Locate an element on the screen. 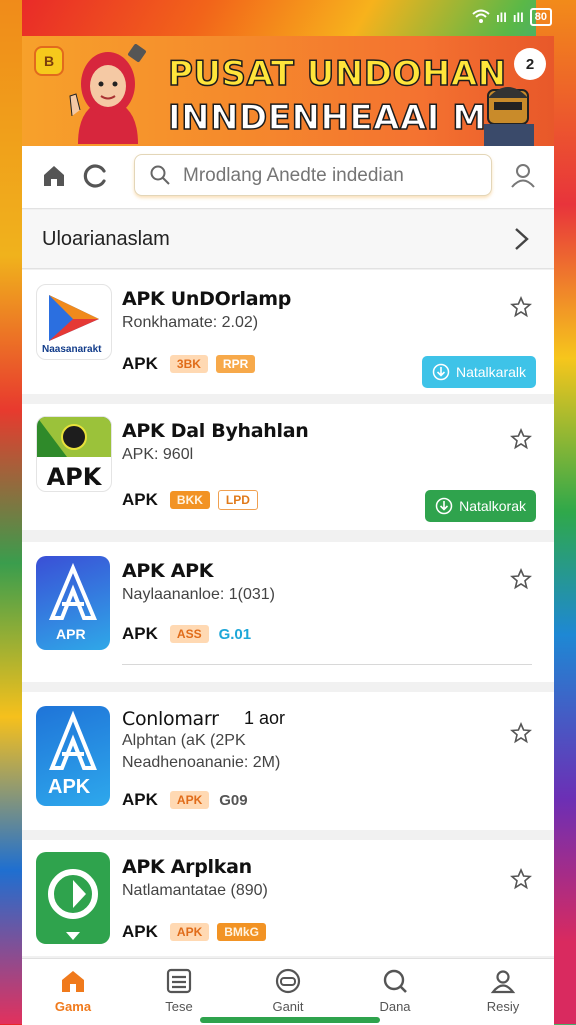  app-pill-2a: BKK is located at coordinates (189, 500).